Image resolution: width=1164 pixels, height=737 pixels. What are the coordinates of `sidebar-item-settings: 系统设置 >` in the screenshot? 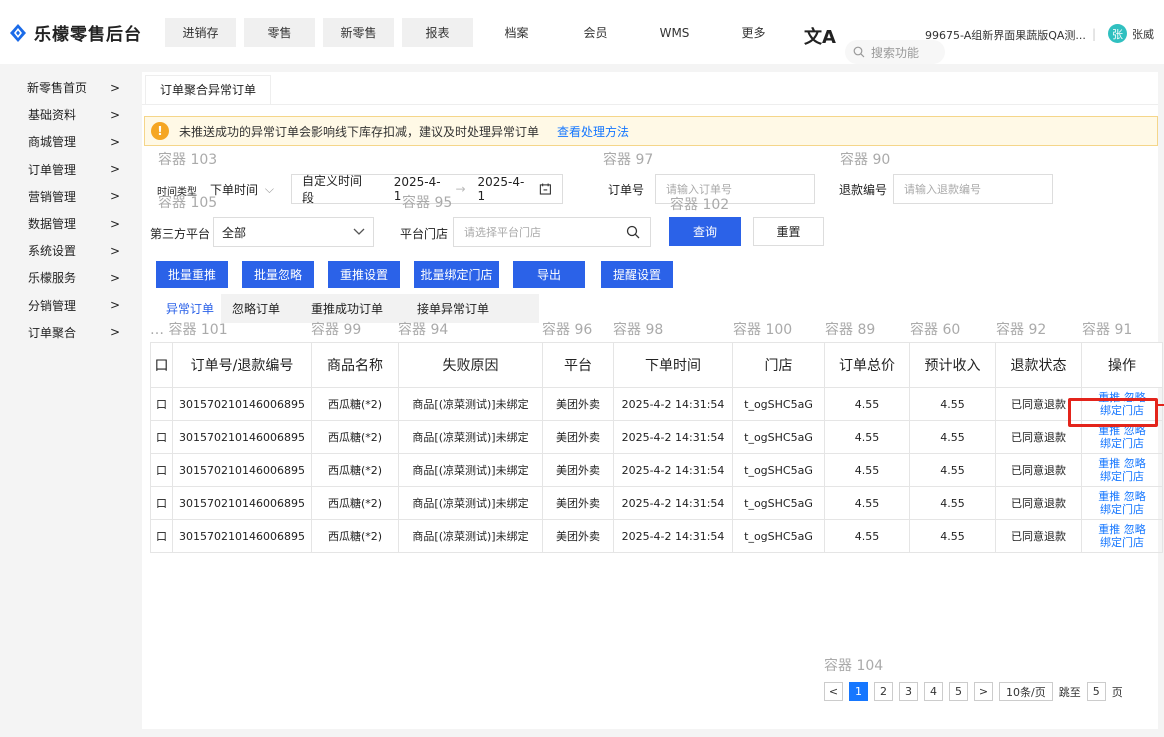 It's located at (71, 250).